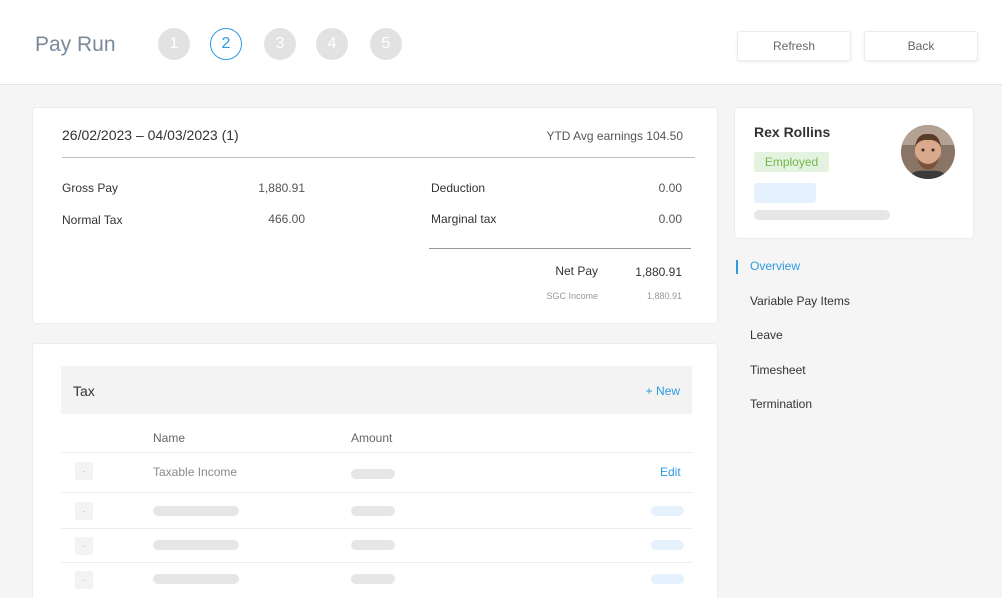  I want to click on pay-period: 26/02/2023 – 04/03/2023 (1), so click(150, 135).